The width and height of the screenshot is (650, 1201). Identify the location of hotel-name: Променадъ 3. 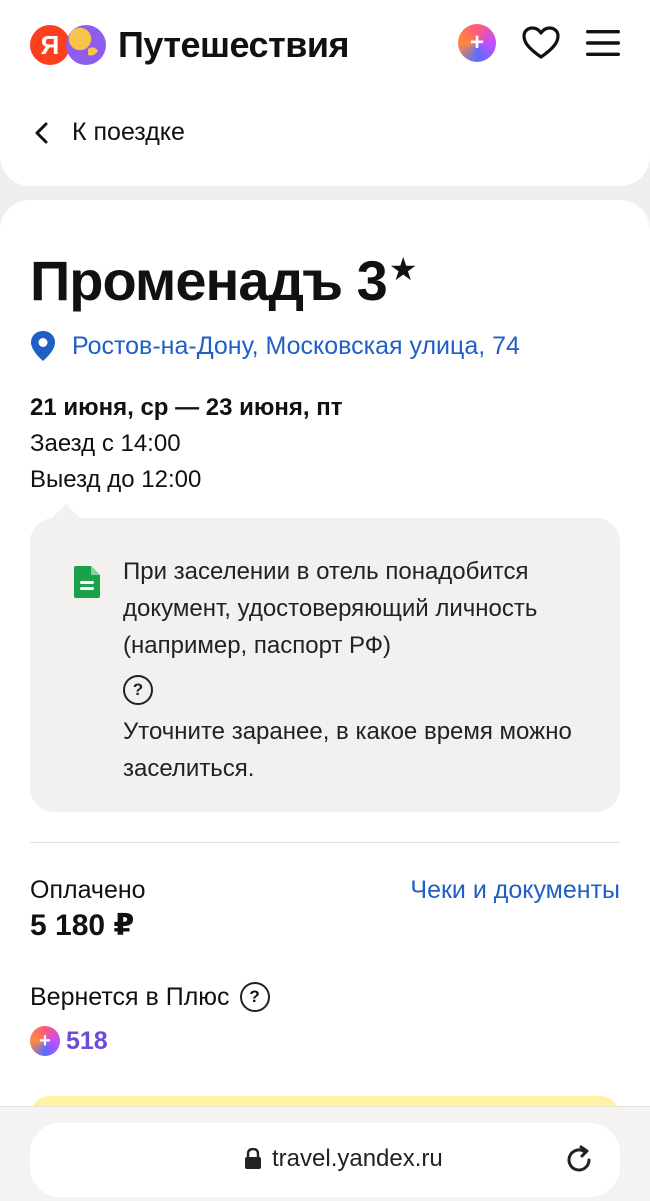
(209, 280).